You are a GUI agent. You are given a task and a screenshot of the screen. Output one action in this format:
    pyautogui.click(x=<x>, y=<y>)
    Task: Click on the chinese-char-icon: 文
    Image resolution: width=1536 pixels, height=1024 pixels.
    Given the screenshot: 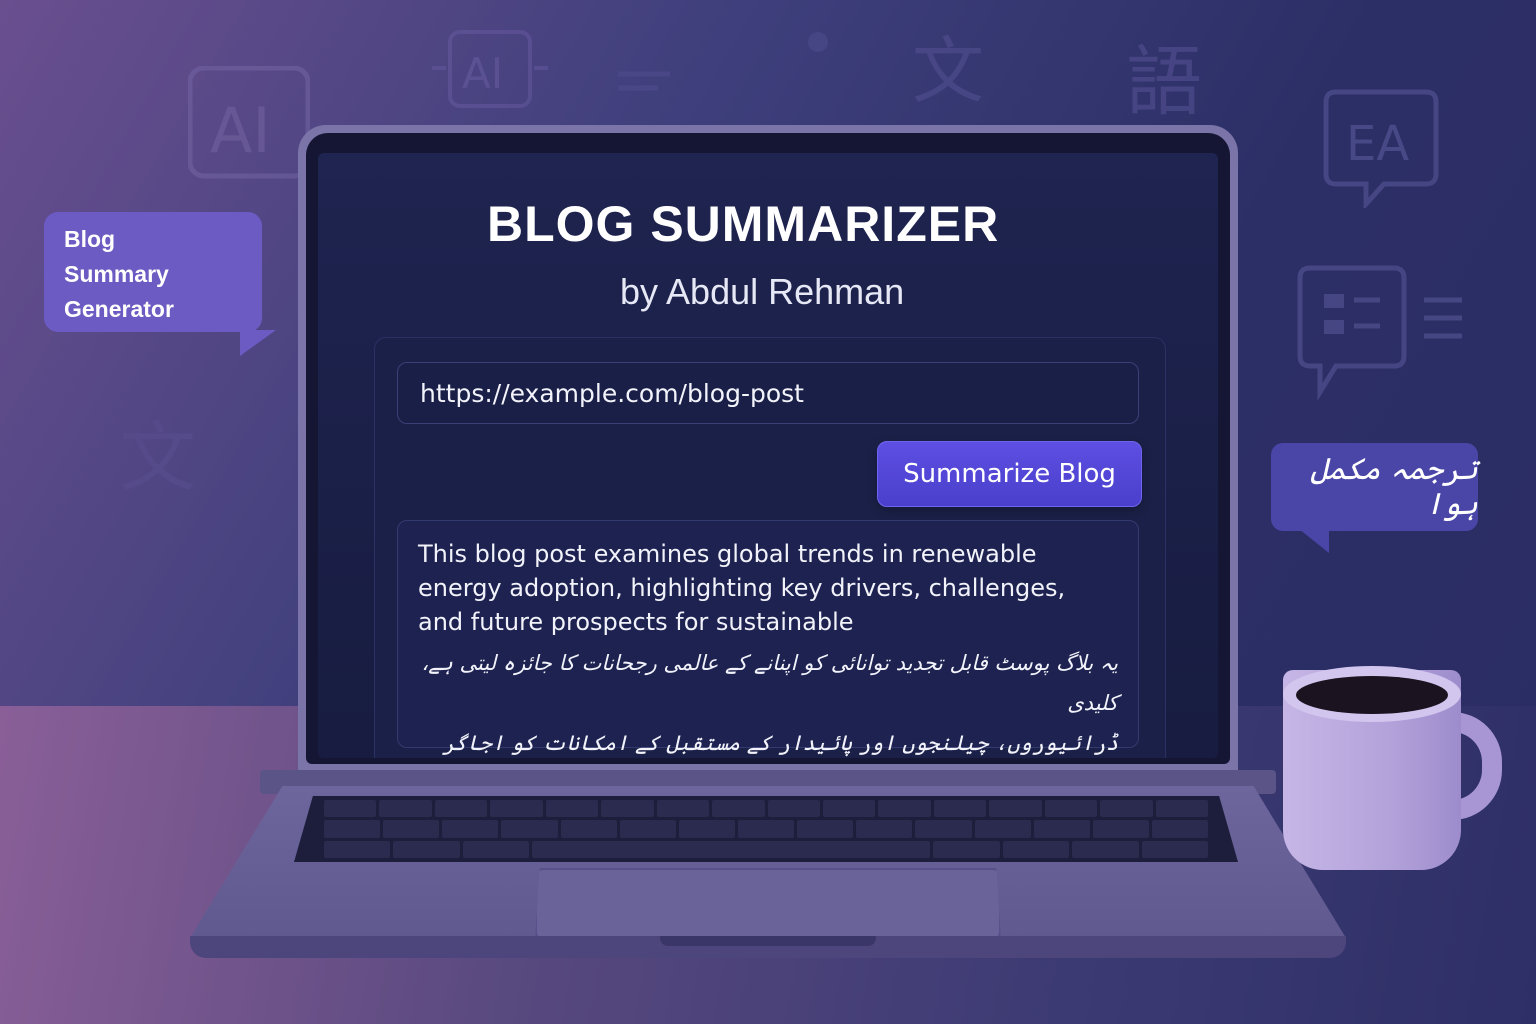 What is the action you would take?
    pyautogui.click(x=949, y=67)
    